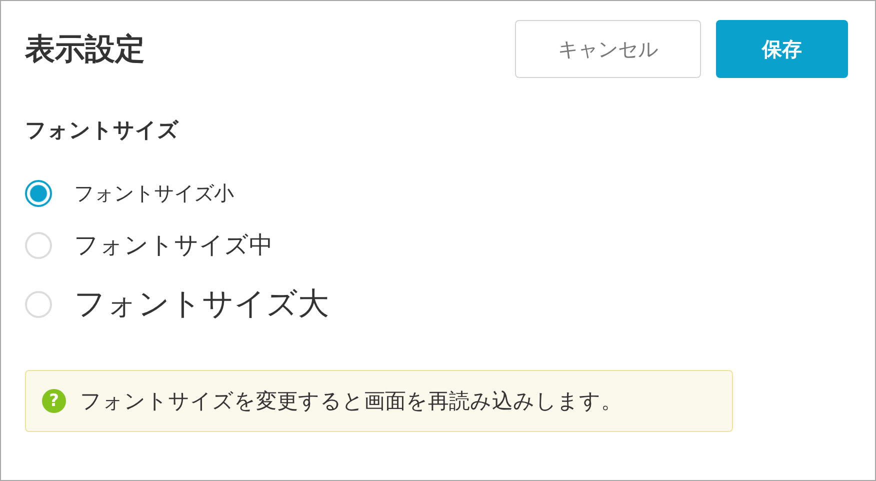 The image size is (876, 481). What do you see at coordinates (351, 401) in the screenshot?
I see `notice-text: フォントサイズを変更すると画面を再読み込みします。` at bounding box center [351, 401].